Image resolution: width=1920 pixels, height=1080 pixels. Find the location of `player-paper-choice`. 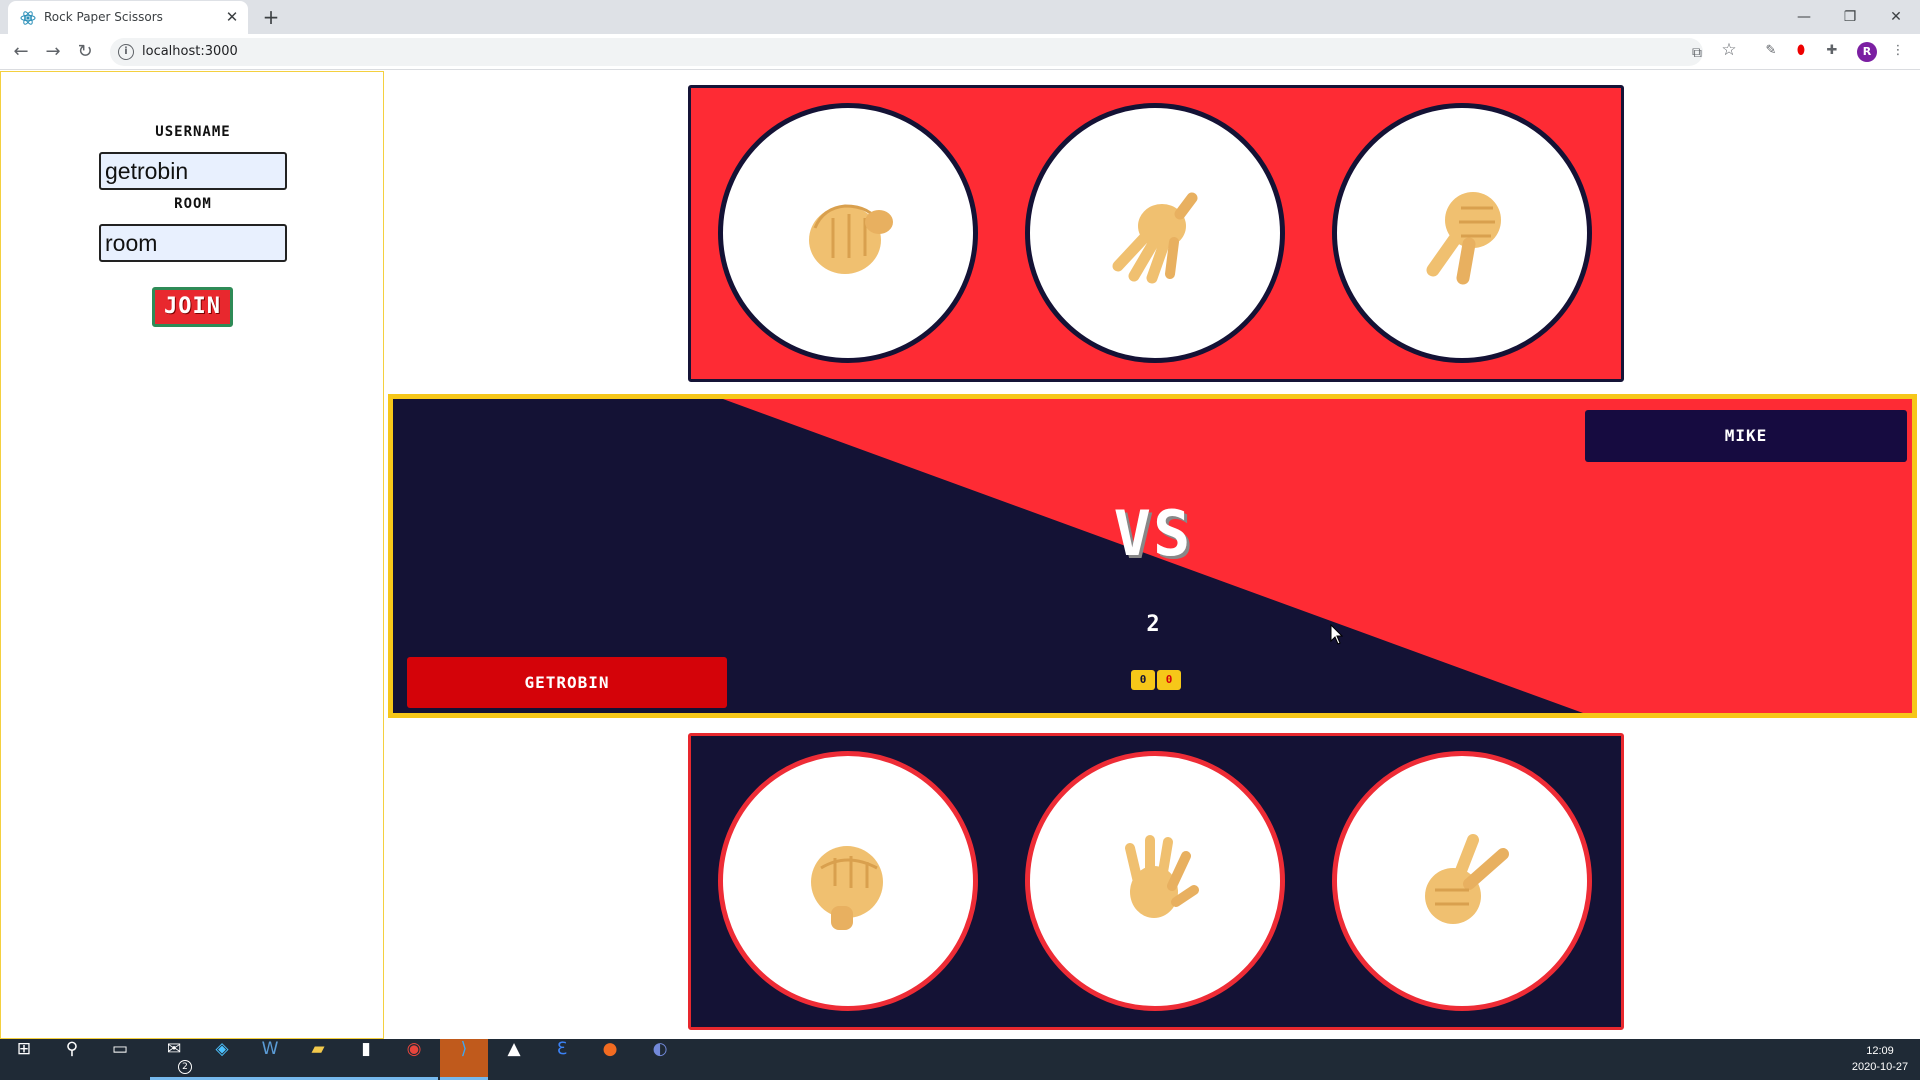

player-paper-choice is located at coordinates (1155, 881).